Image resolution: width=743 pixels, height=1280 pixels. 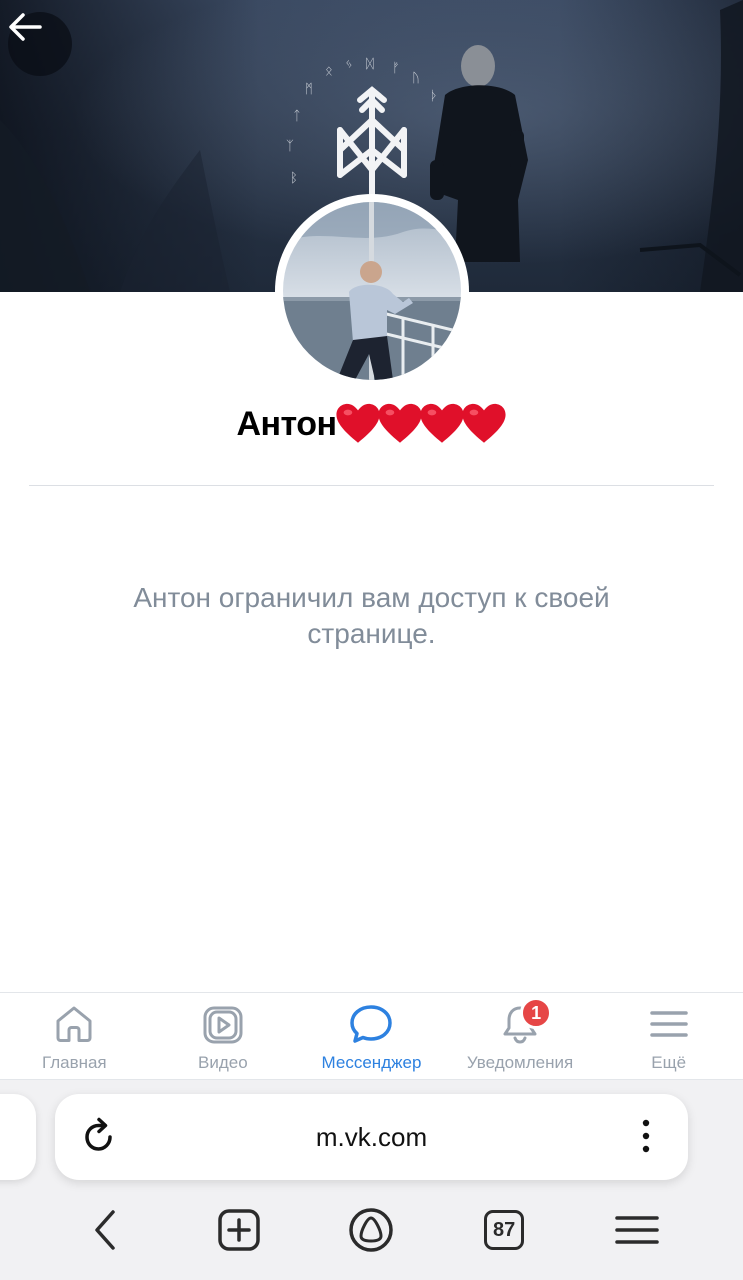 I want to click on tab-notifications-label: Уведомления, so click(x=520, y=1062).